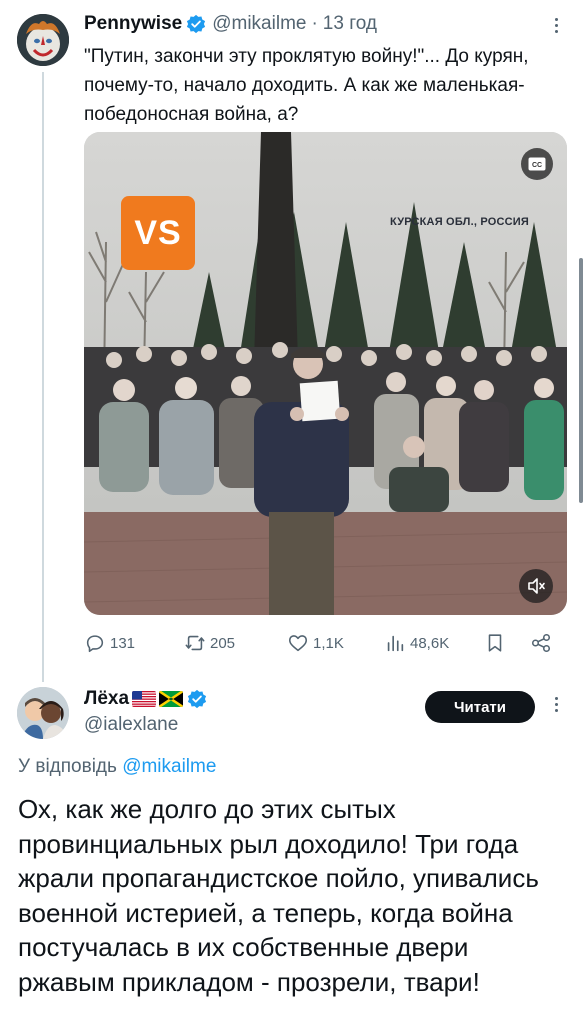 Image resolution: width=583 pixels, height=1024 pixels. I want to click on repost-icon, so click(195, 643).